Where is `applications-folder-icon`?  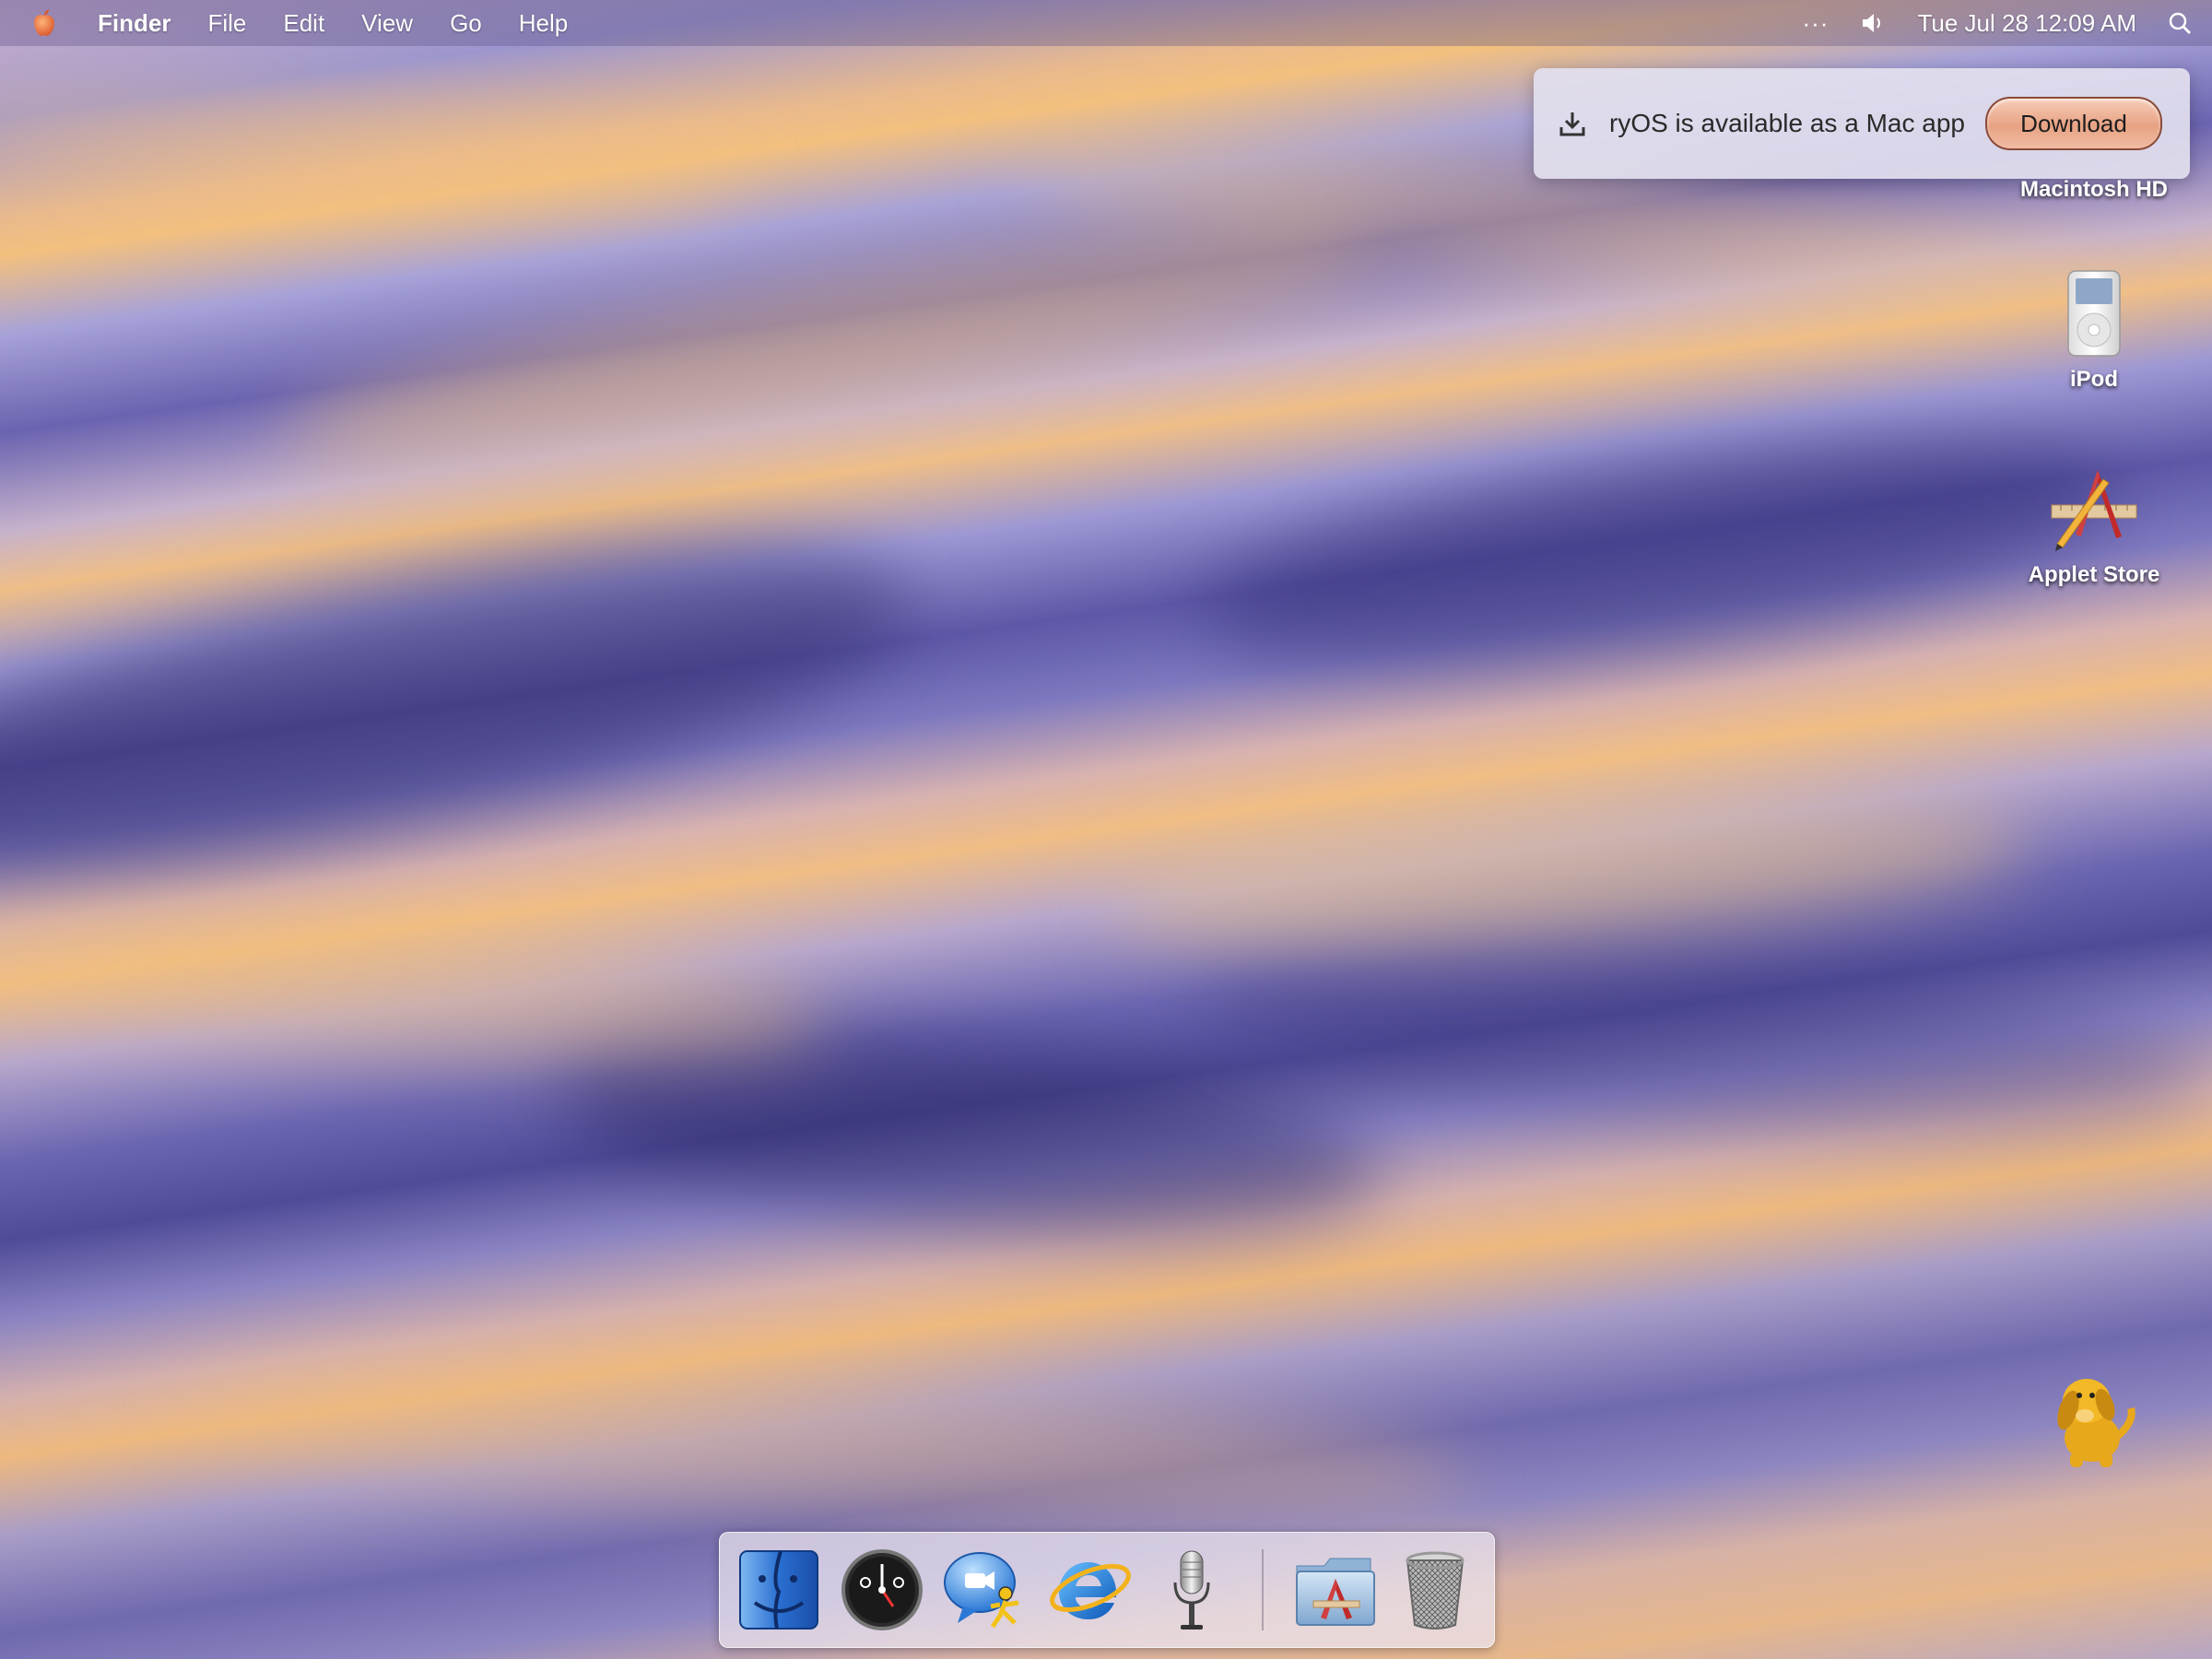
applications-folder-icon is located at coordinates (1335, 1590).